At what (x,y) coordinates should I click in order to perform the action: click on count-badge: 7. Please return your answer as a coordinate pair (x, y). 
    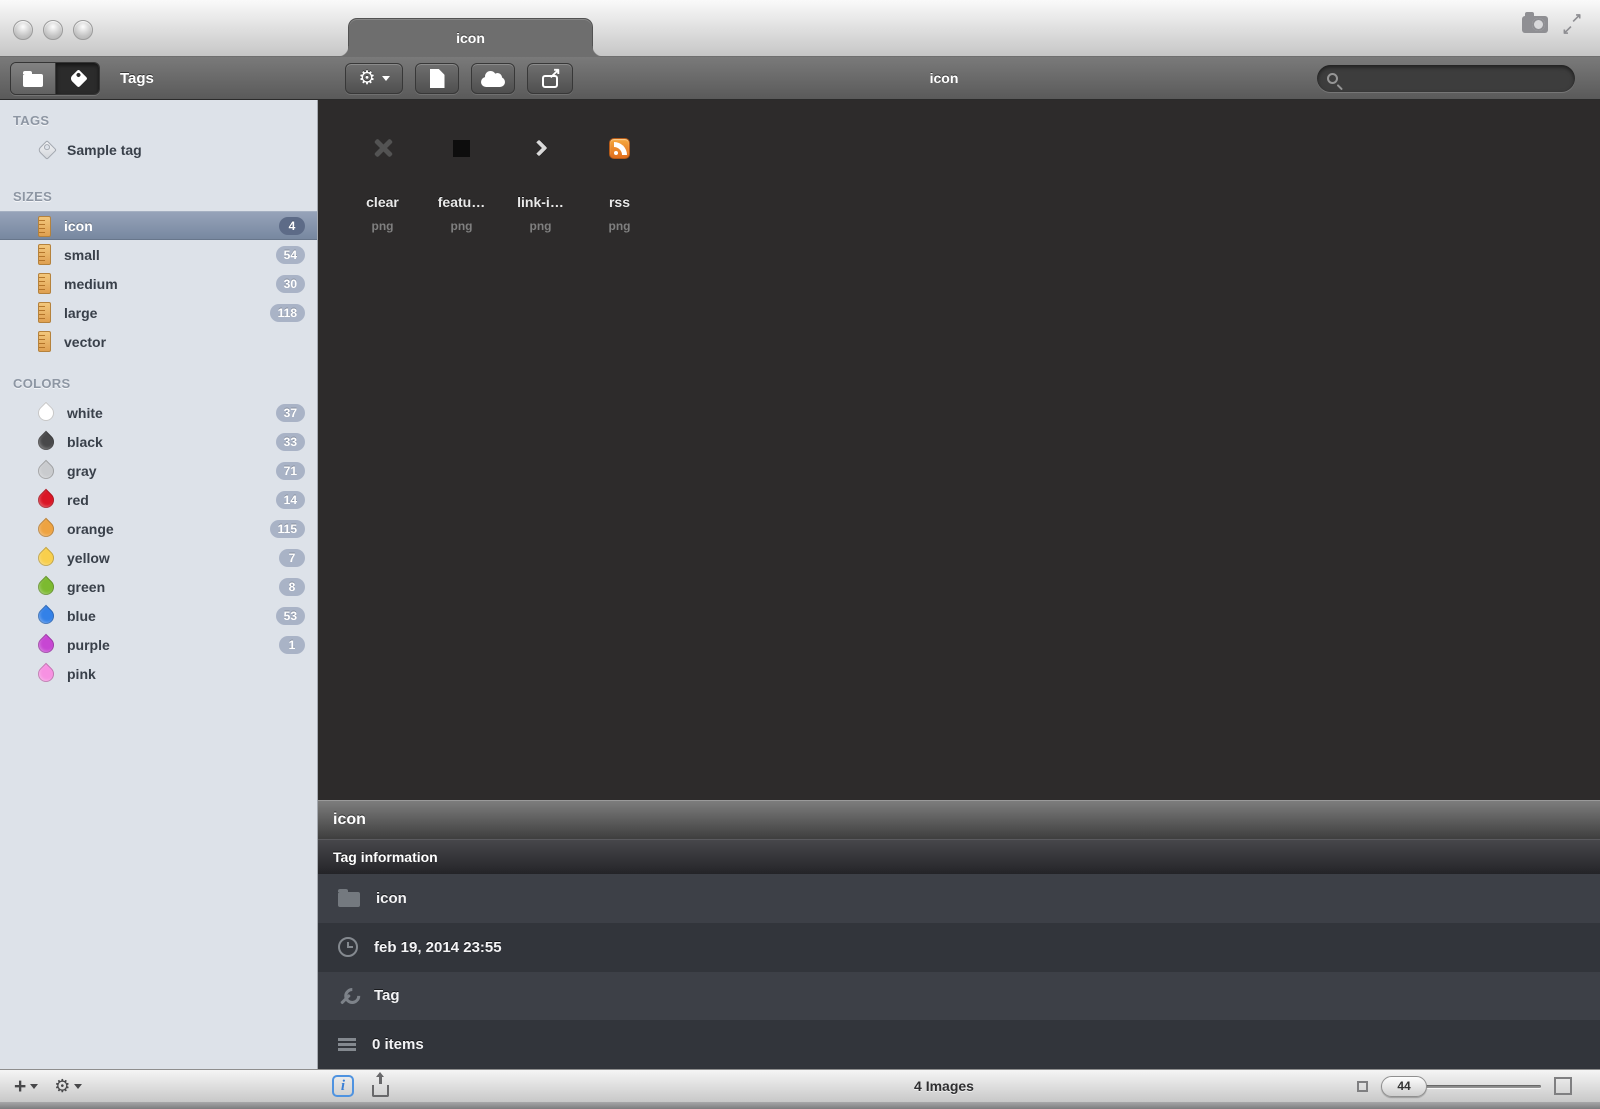
    Looking at the image, I should click on (292, 557).